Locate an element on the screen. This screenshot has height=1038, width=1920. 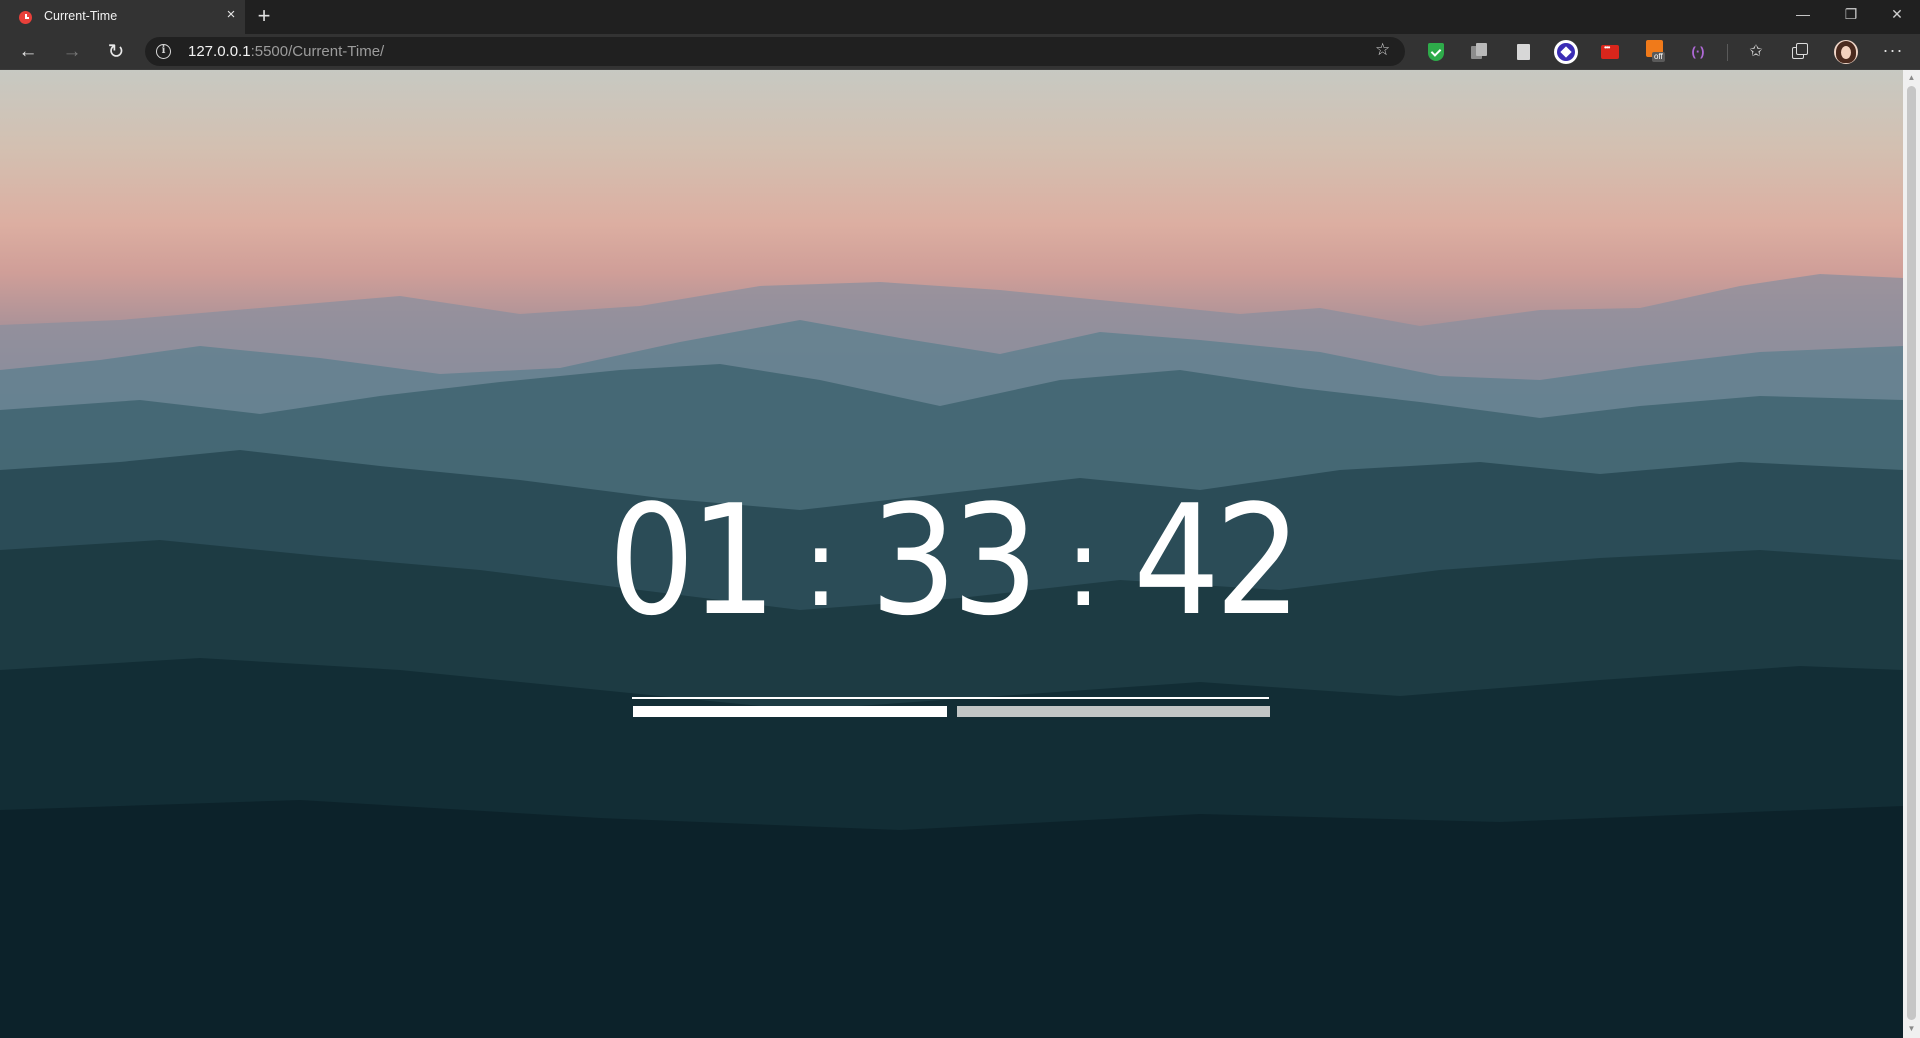
clock-favicon-icon is located at coordinates (25, 17).